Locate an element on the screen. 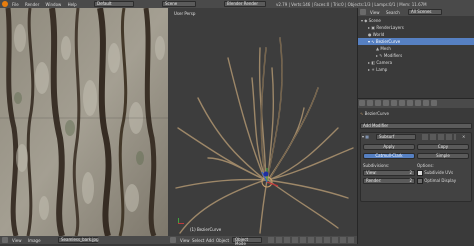 This screenshot has height=246, width=474. axis-gizmo is located at coordinates (179, 223).